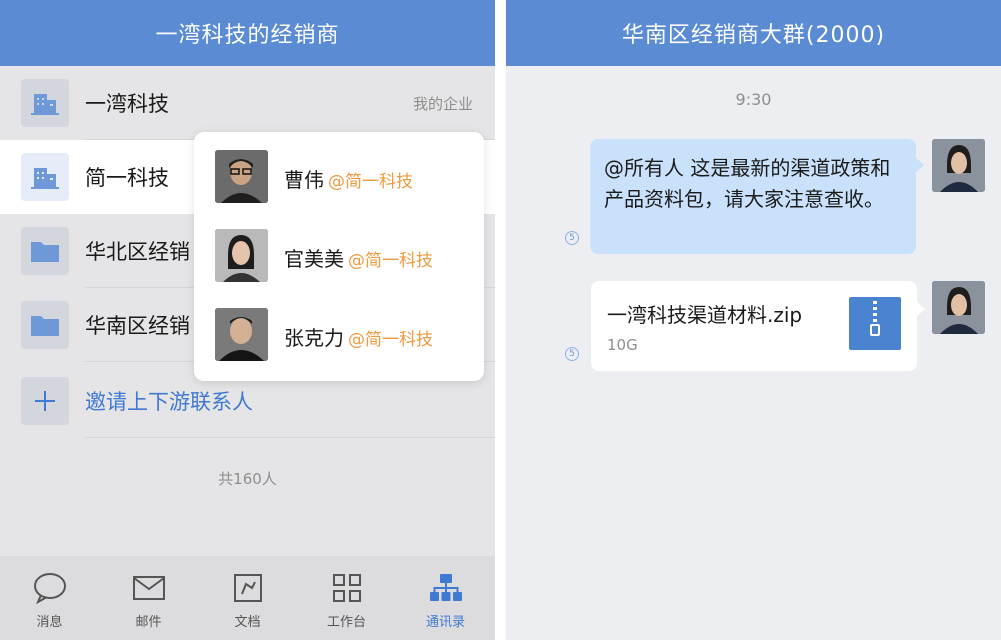  Describe the element at coordinates (347, 588) in the screenshot. I see `grid-icon` at that location.